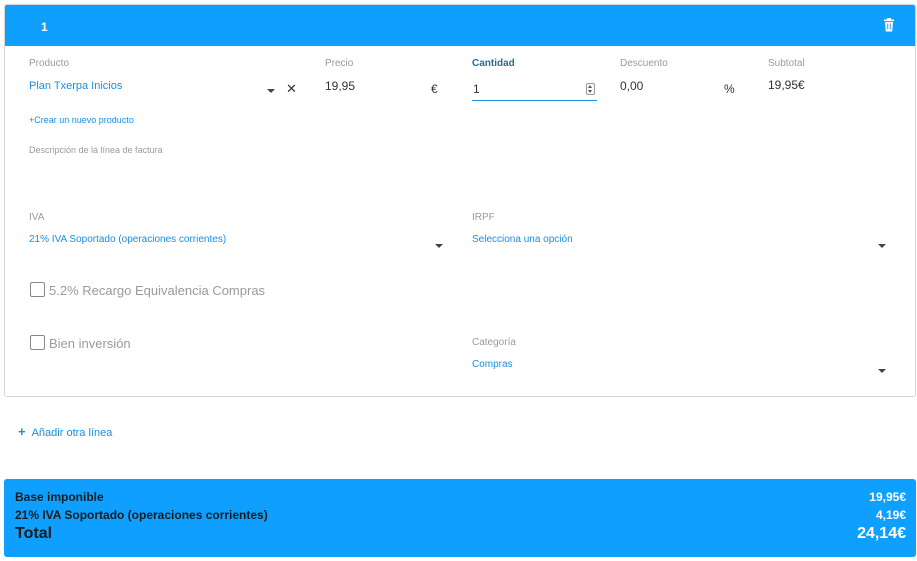 The width and height of the screenshot is (917, 561). Describe the element at coordinates (483, 217) in the screenshot. I see `irpf-label: IRPF` at that location.